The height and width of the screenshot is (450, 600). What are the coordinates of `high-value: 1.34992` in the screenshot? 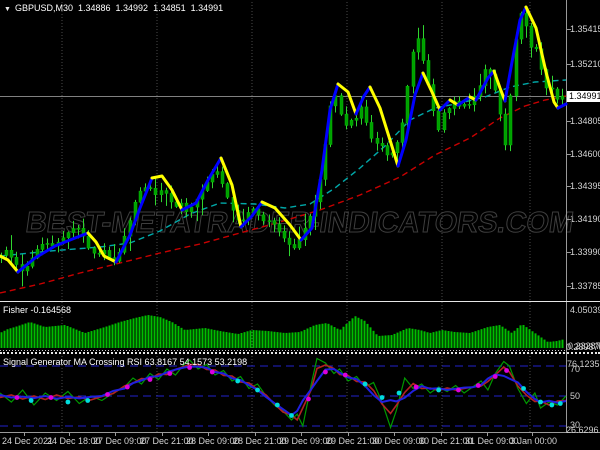 It's located at (132, 8).